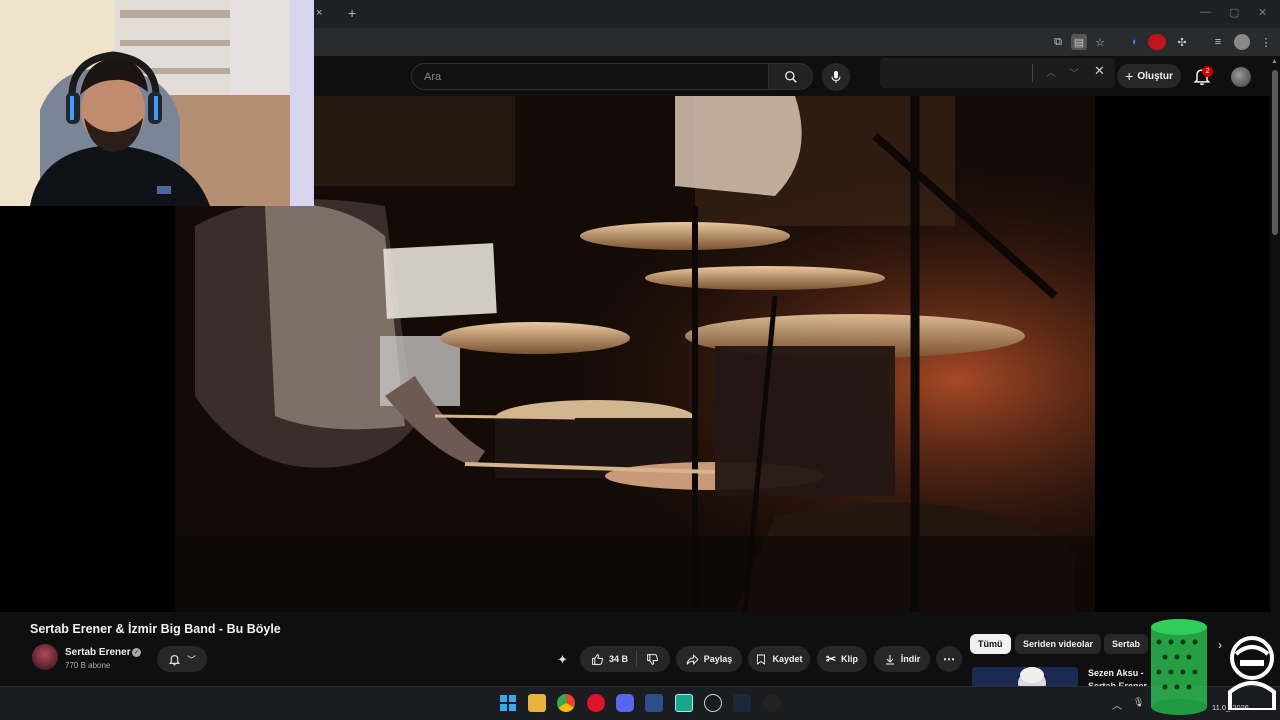 The height and width of the screenshot is (720, 1280). I want to click on discord-icon, so click(625, 703).